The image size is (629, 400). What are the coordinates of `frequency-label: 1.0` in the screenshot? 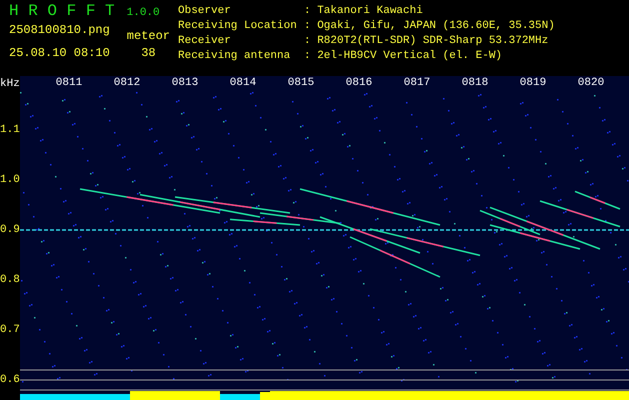 It's located at (10, 180).